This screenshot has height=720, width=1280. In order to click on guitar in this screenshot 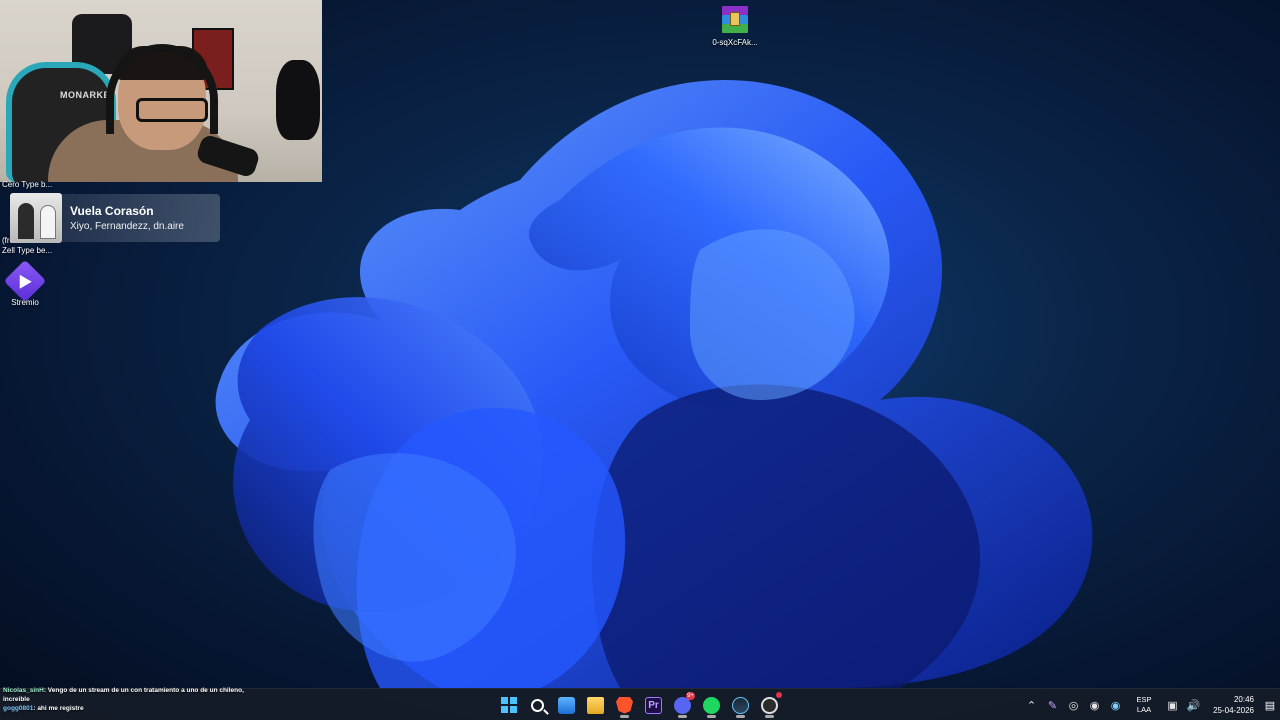, I will do `click(298, 100)`.